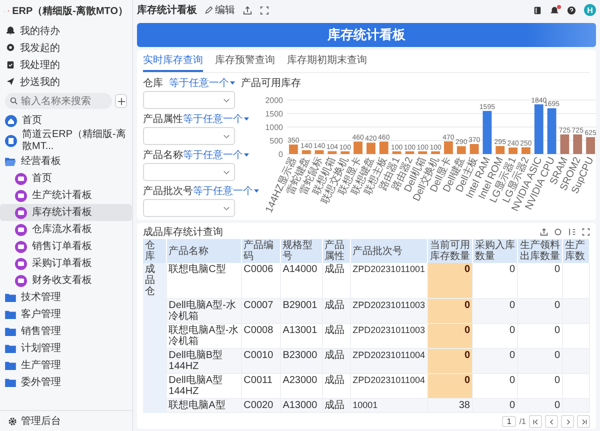  I want to click on last-page-button, so click(583, 421).